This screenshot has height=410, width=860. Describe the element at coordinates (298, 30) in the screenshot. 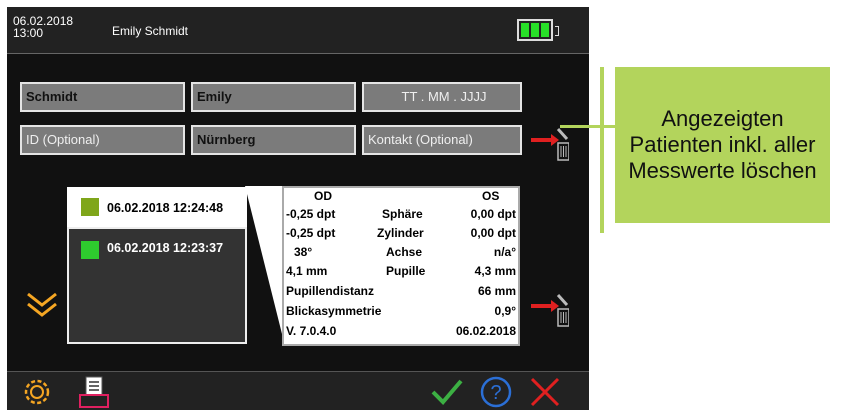

I see `top-bar: 06.02.2018 13:00 Emily Schmidt` at that location.